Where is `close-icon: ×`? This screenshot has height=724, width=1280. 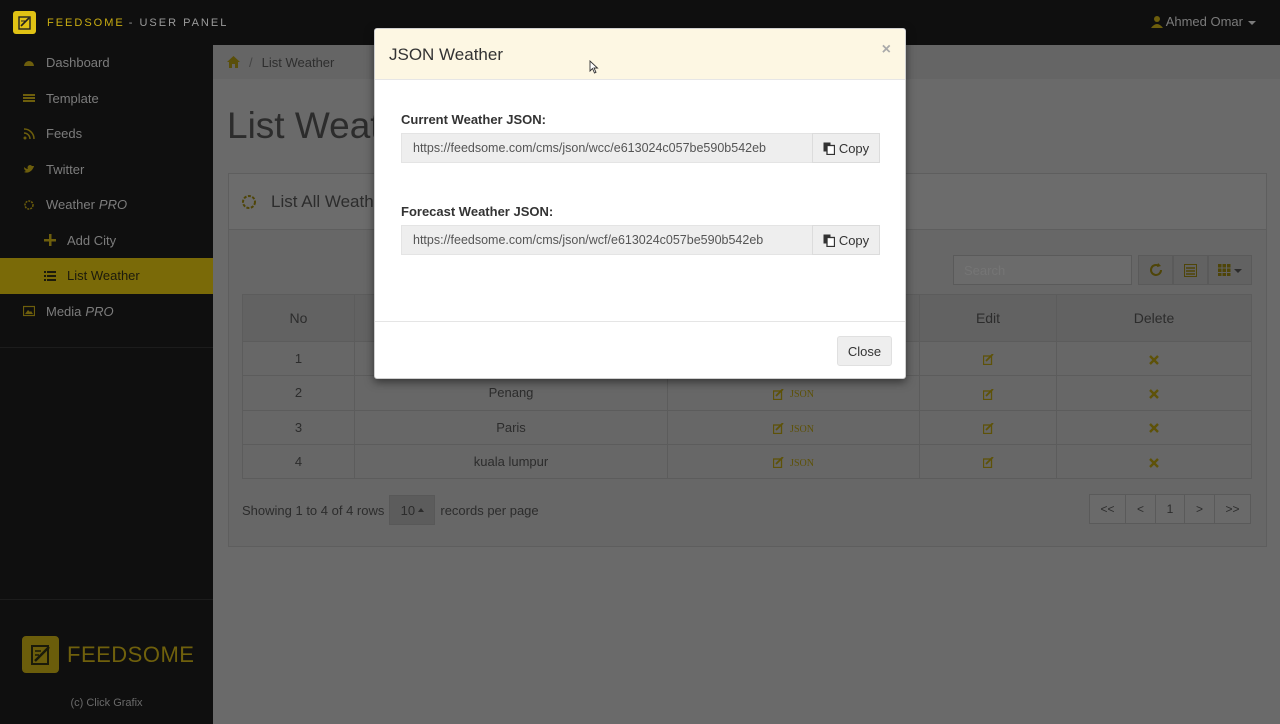
close-icon: × is located at coordinates (886, 50).